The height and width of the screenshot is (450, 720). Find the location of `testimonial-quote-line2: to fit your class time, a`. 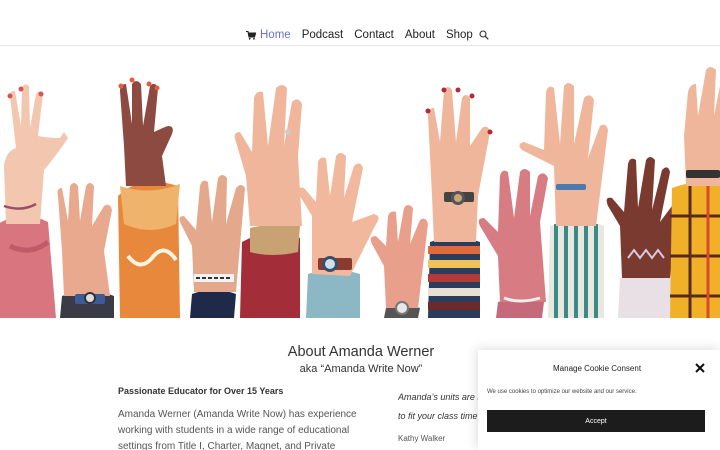

testimonial-quote-line2: to fit your class time, a is located at coordinates (443, 416).